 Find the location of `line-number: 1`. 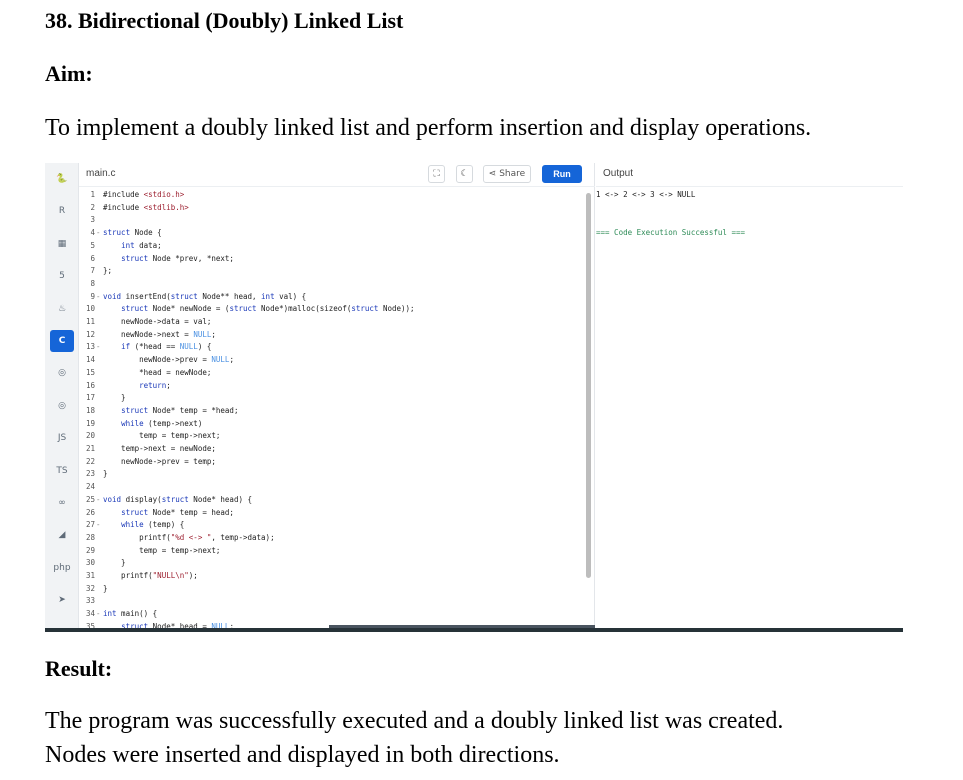

line-number: 1 is located at coordinates (92, 194).